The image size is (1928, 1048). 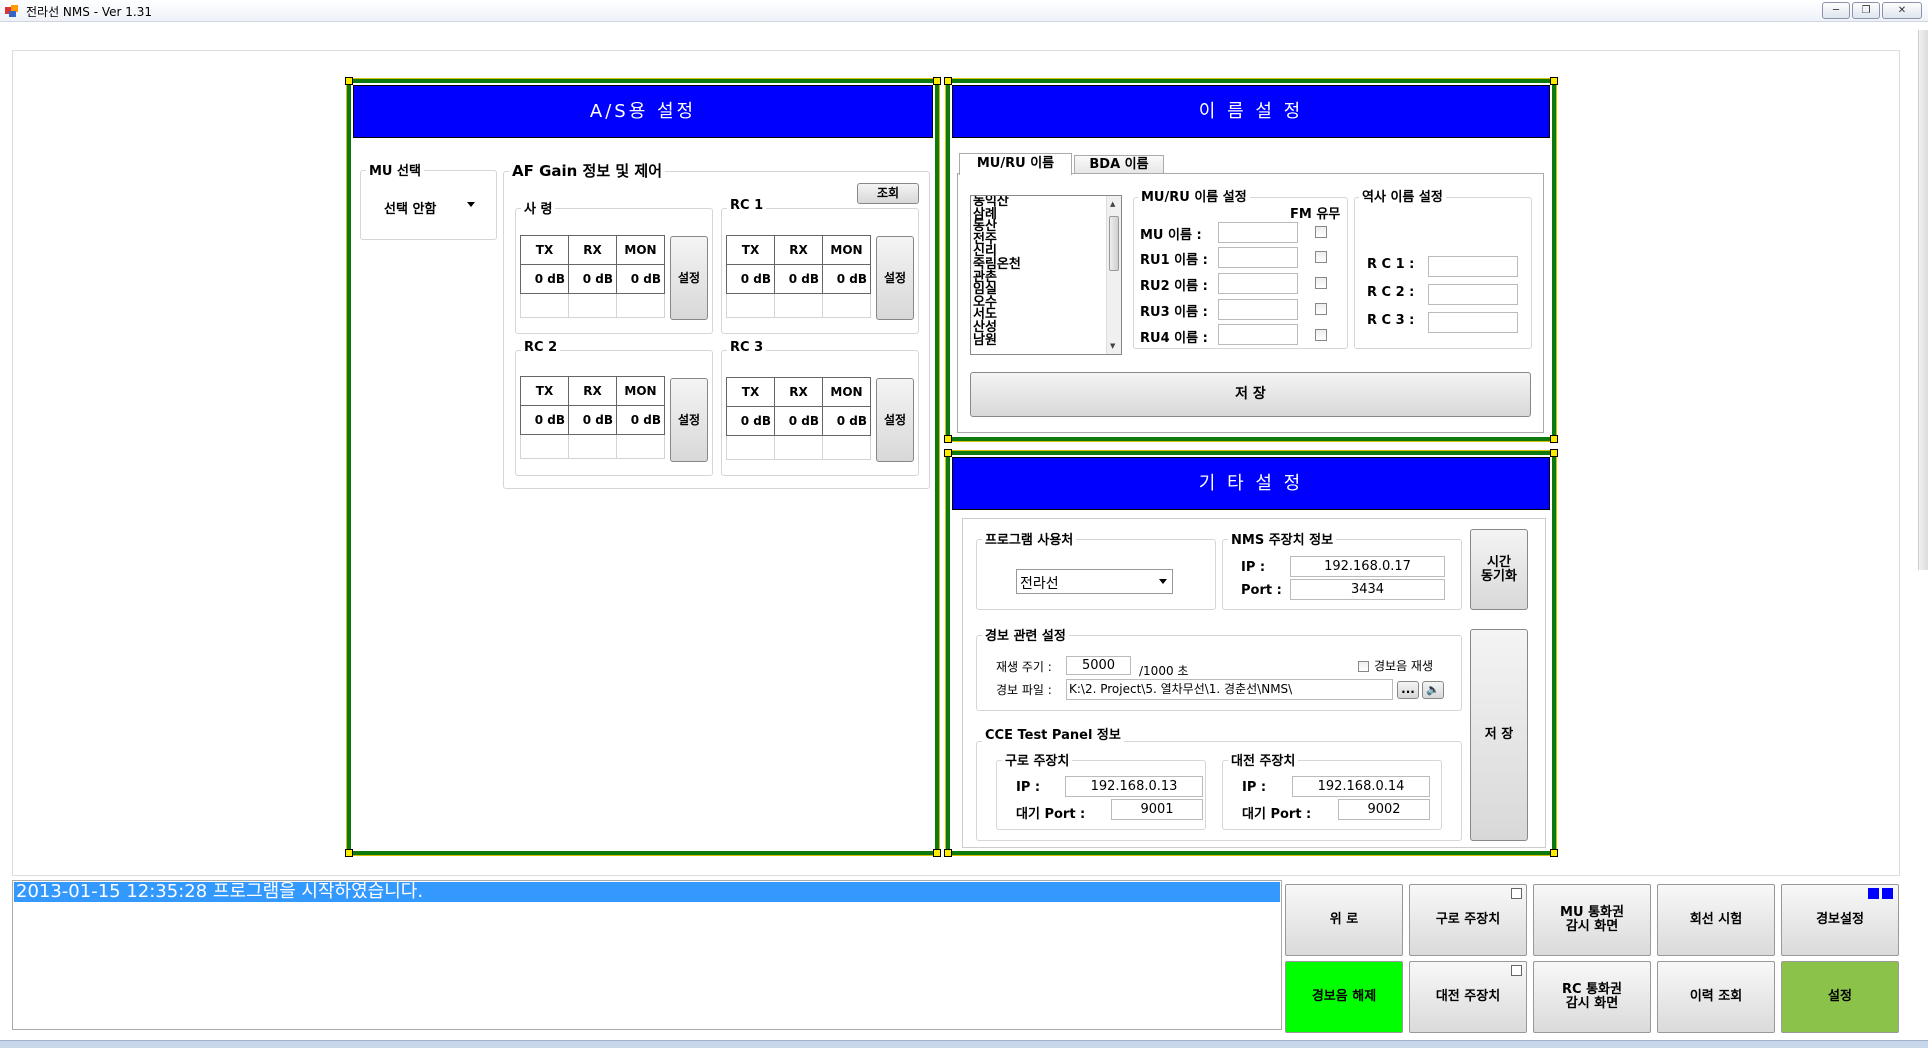 What do you see at coordinates (1321, 257) in the screenshot?
I see `ru1-fm-checkbox` at bounding box center [1321, 257].